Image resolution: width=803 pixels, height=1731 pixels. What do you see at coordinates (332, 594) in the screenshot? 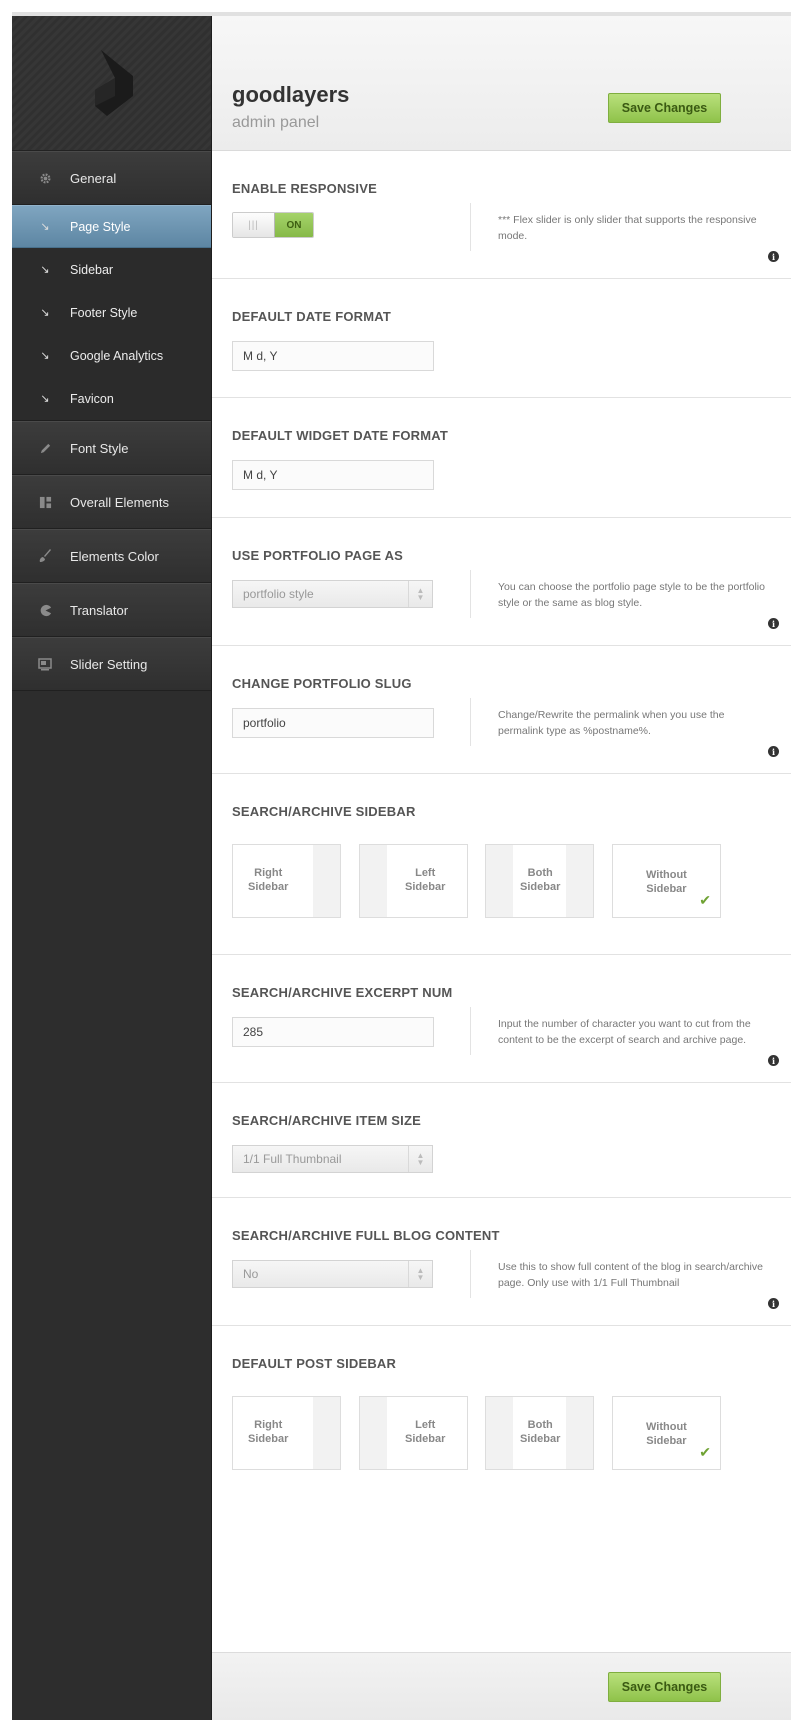
I see `portfolio-page-select: portfolio style ▲ ▼` at bounding box center [332, 594].